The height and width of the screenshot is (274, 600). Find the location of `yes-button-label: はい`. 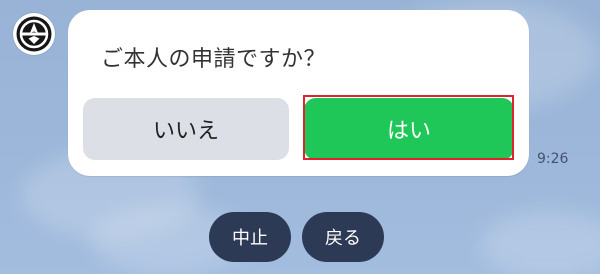

yes-button-label: はい is located at coordinates (408, 131).